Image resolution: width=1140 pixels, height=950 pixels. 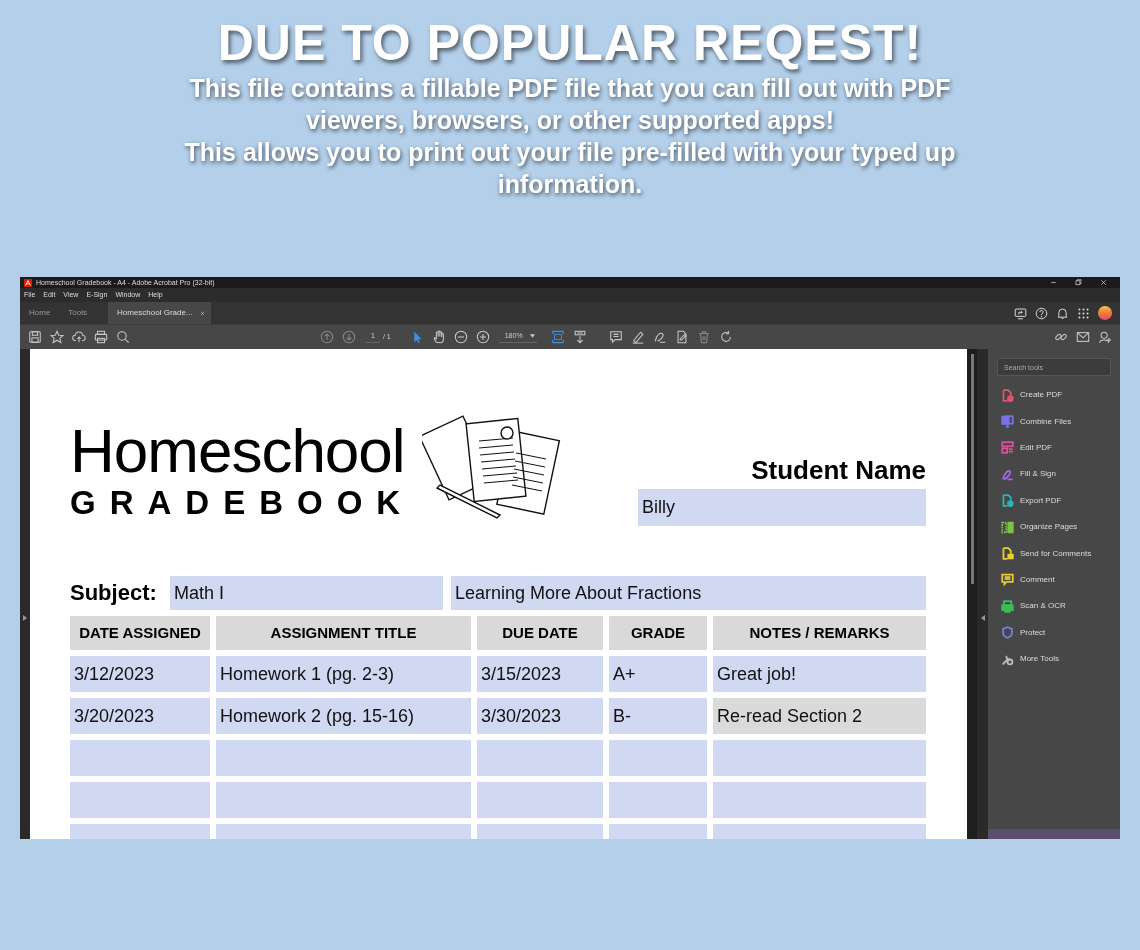 I want to click on tool-item: Send for Comments, so click(x=1054, y=553).